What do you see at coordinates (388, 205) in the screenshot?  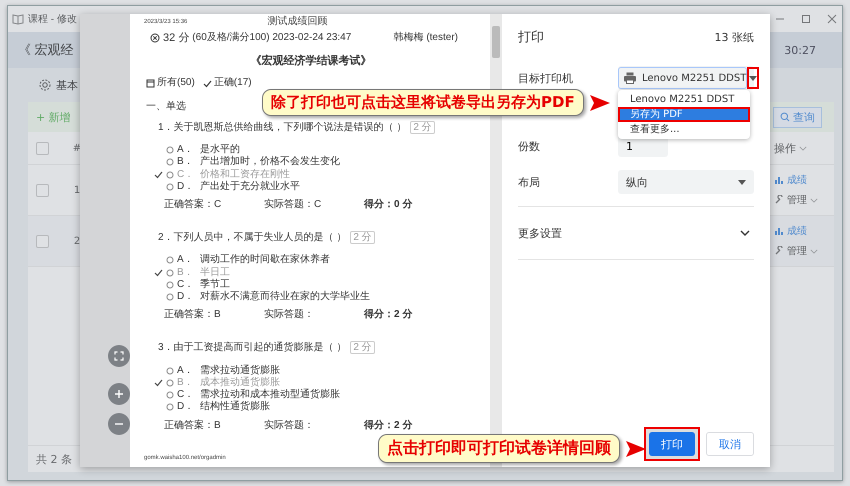 I see `score-result: 得分：0 分` at bounding box center [388, 205].